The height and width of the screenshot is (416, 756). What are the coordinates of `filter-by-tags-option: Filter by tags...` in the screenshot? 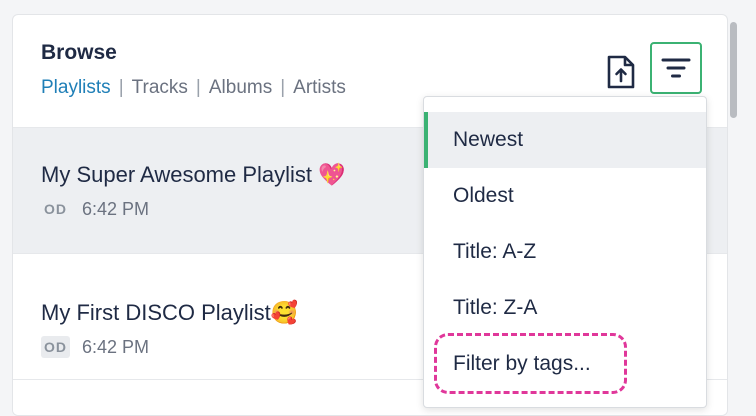 It's located at (565, 364).